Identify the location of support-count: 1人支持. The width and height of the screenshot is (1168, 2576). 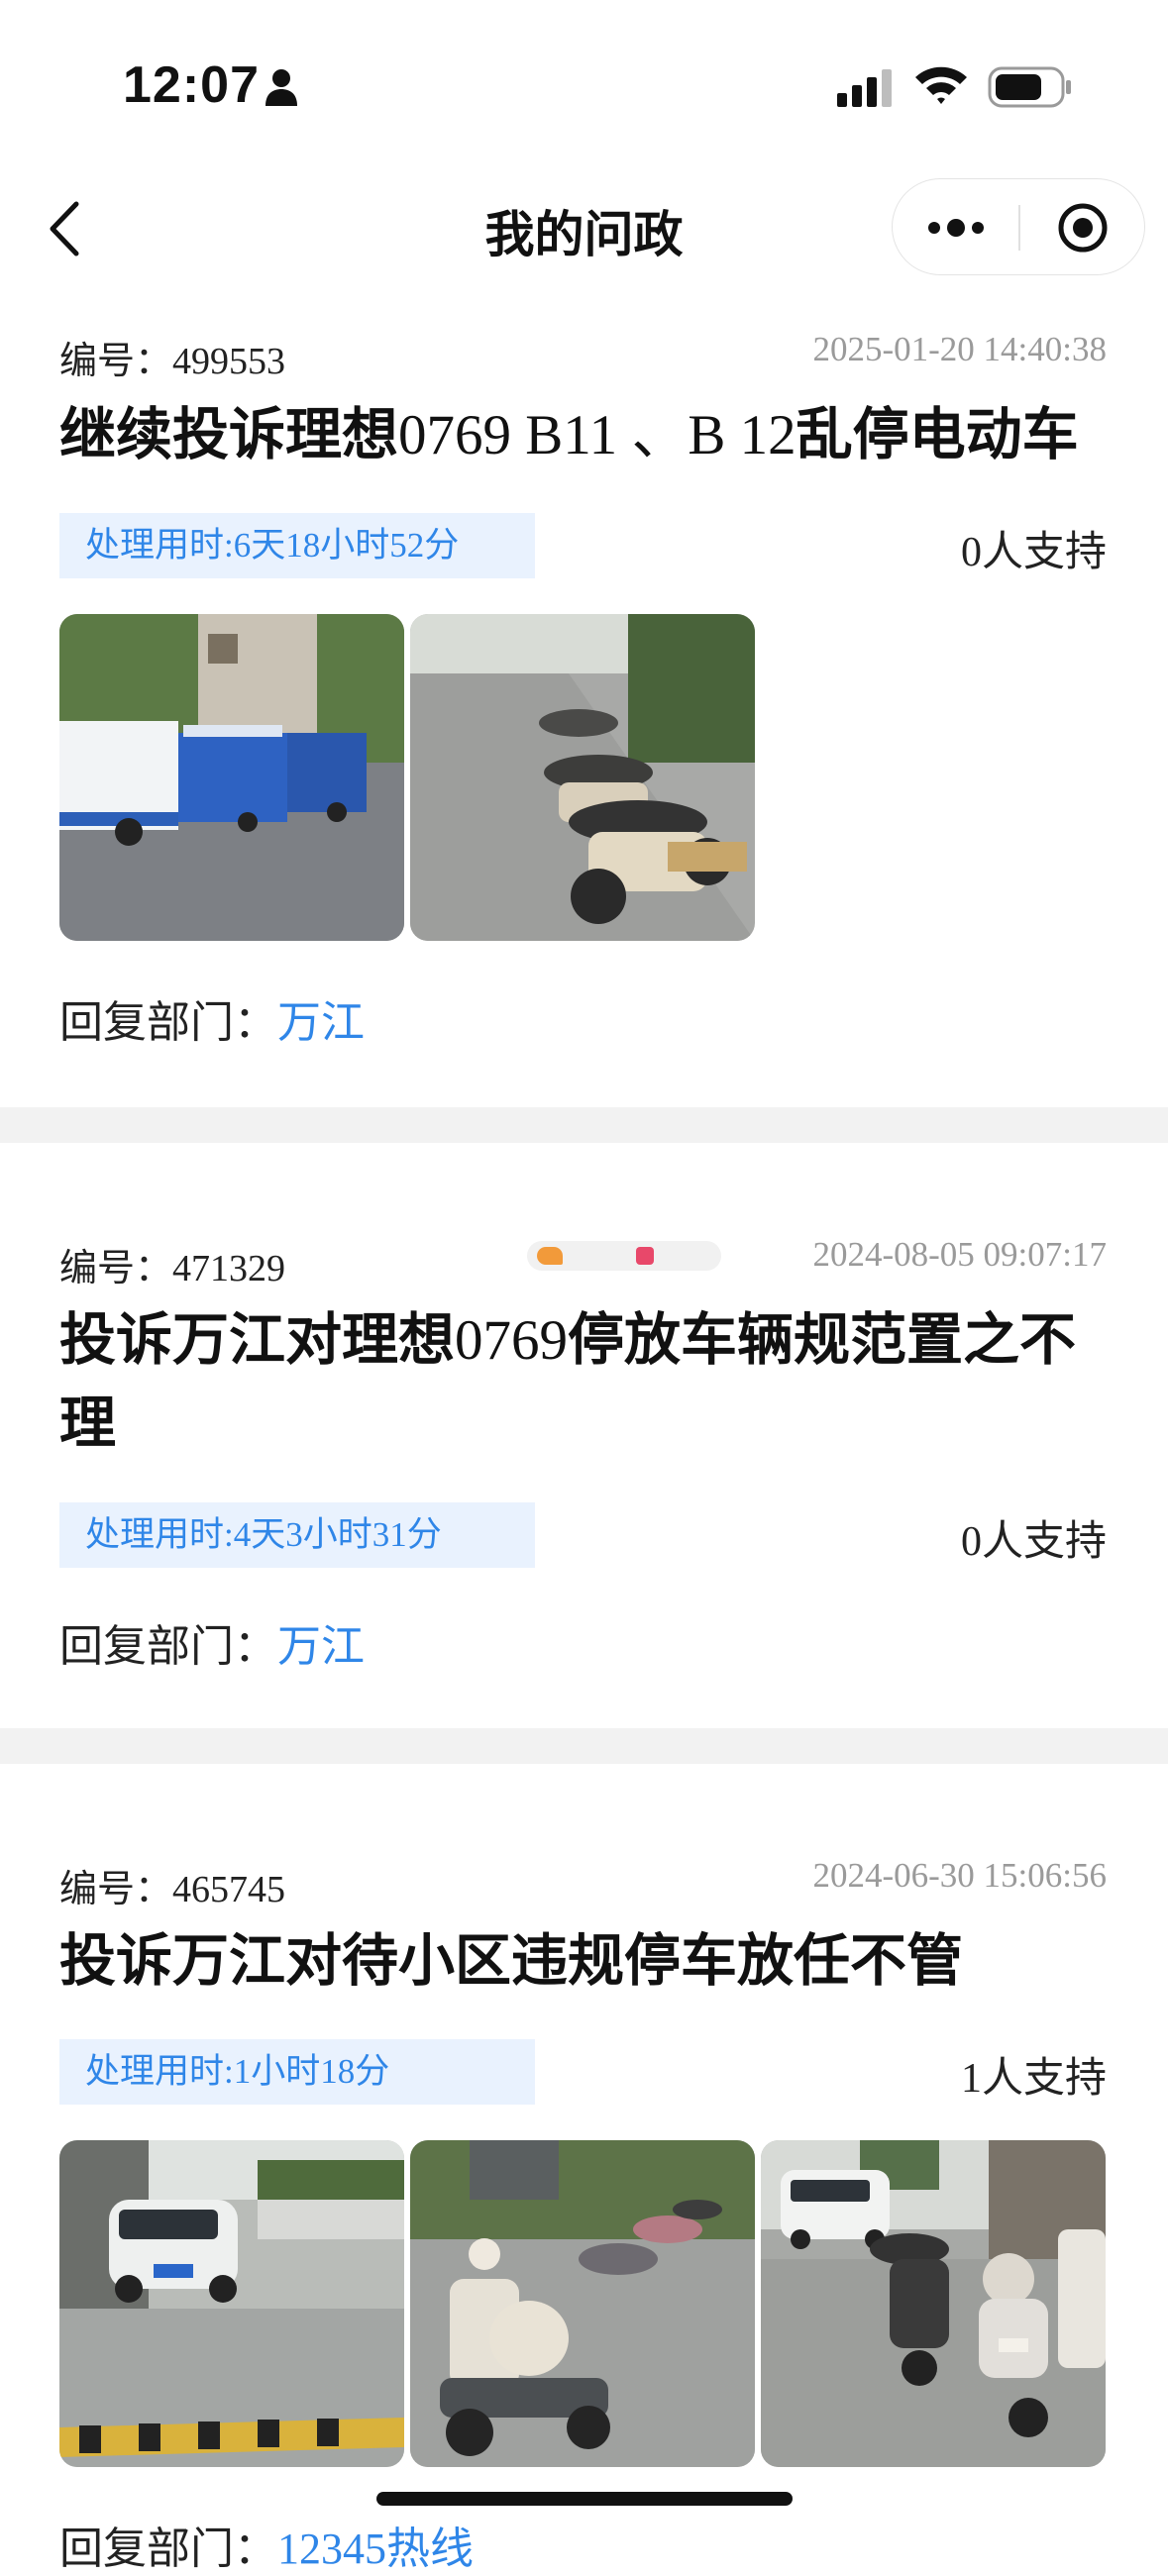
(1033, 2079).